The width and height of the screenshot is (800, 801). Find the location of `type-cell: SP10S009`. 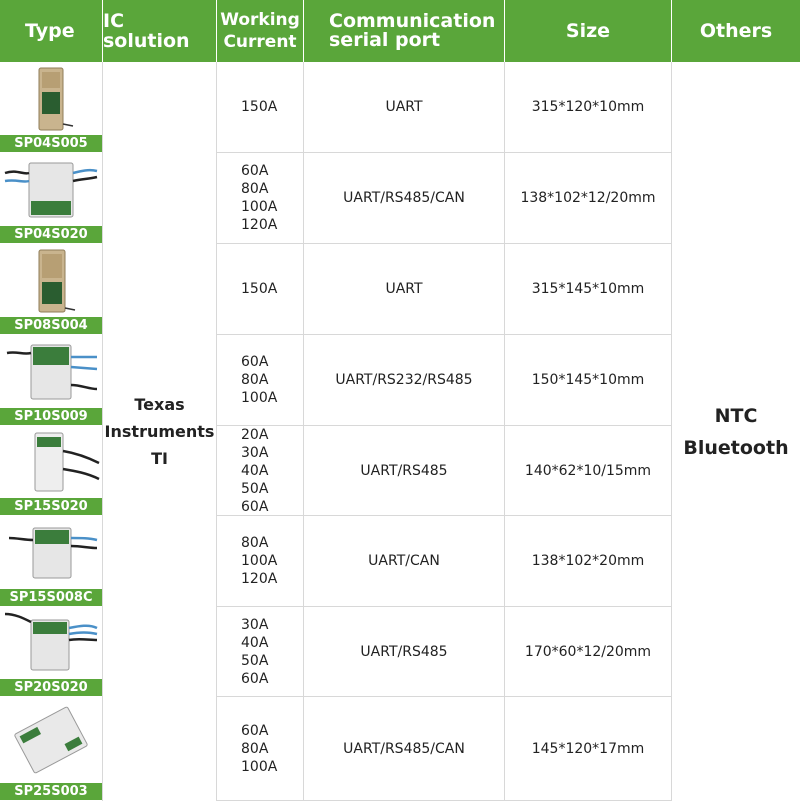

type-cell: SP10S009 is located at coordinates (51, 380).